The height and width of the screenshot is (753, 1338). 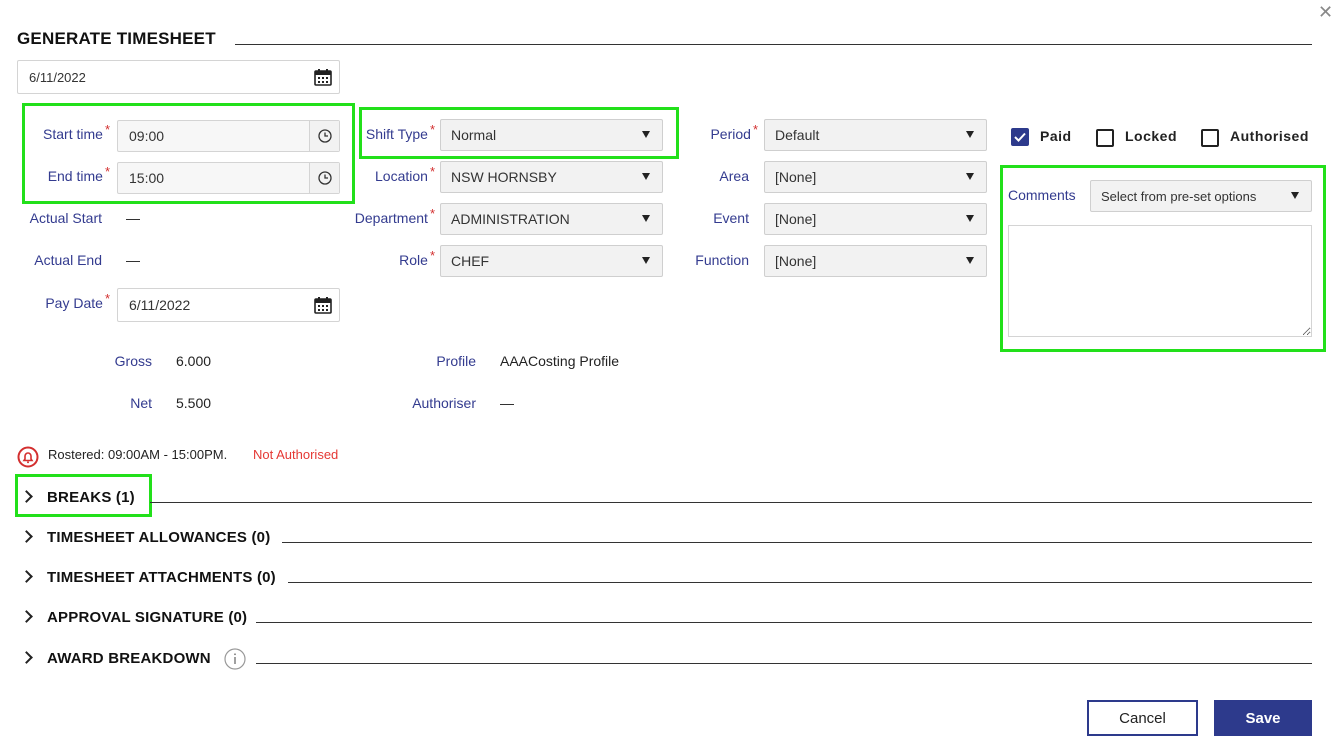 What do you see at coordinates (78, 174) in the screenshot?
I see `end-time-label: End time *` at bounding box center [78, 174].